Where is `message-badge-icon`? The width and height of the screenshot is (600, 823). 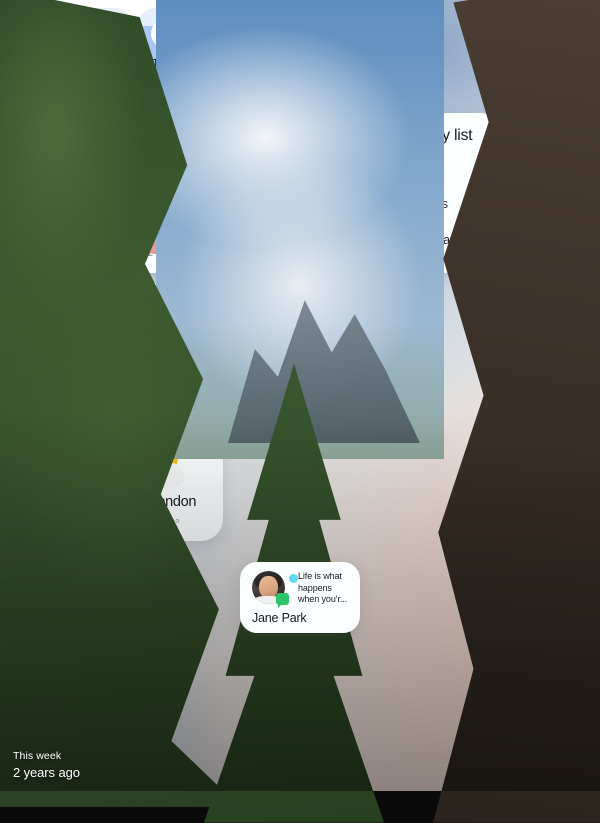
message-badge-icon is located at coordinates (282, 599).